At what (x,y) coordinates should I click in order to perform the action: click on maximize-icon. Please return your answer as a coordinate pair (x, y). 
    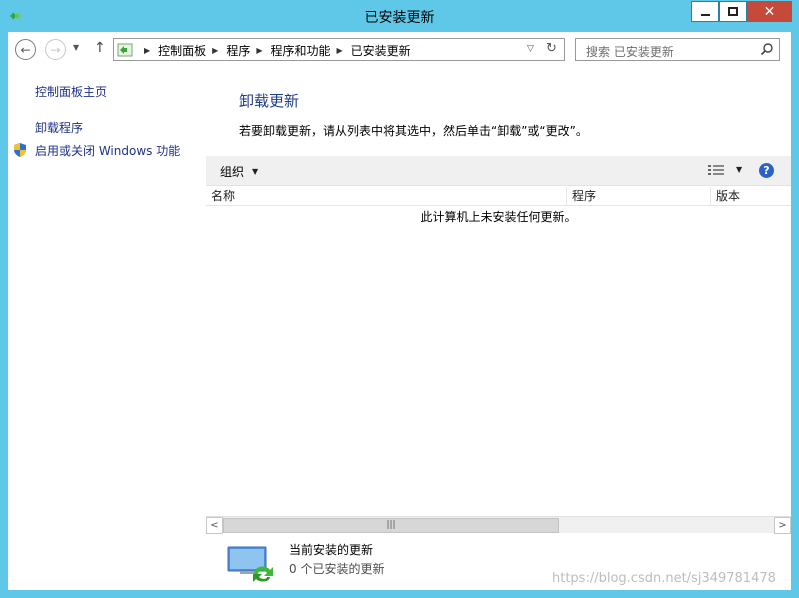
    Looking at the image, I should click on (733, 11).